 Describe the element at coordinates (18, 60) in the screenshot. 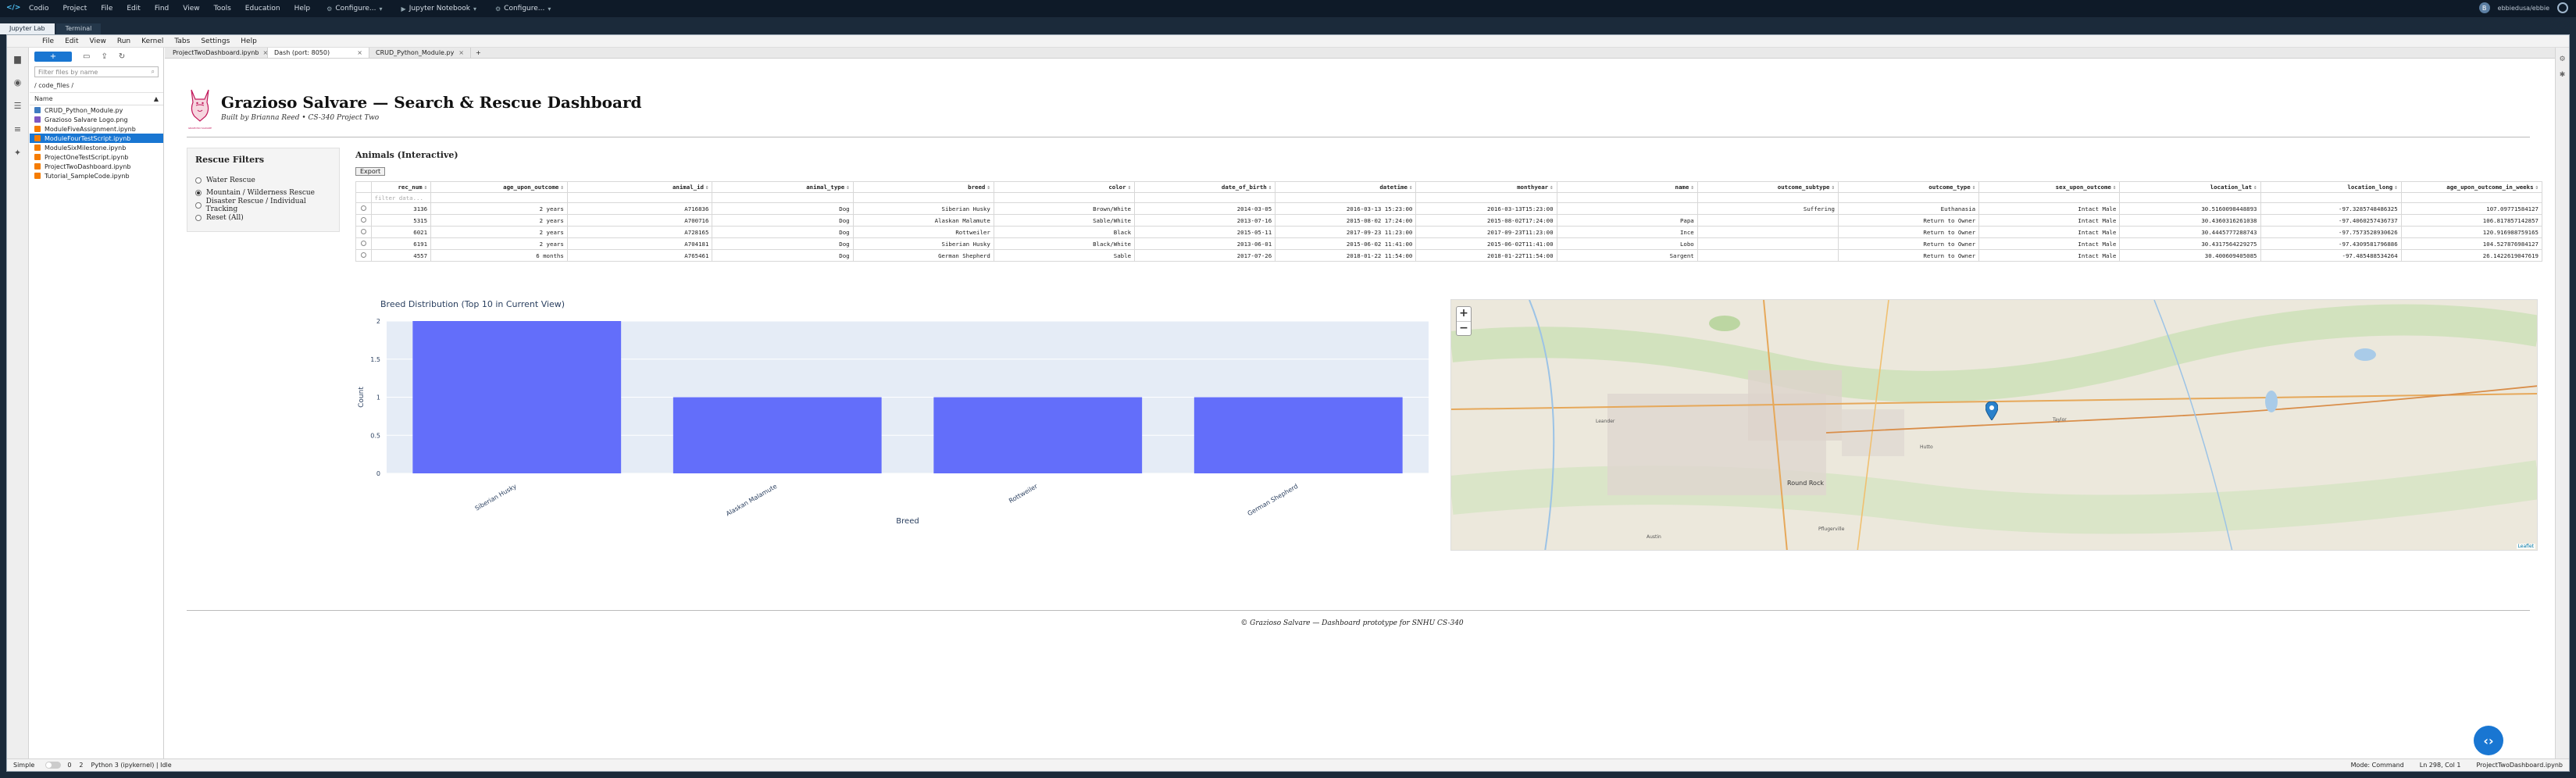

I see `folder-icon: ▆` at that location.